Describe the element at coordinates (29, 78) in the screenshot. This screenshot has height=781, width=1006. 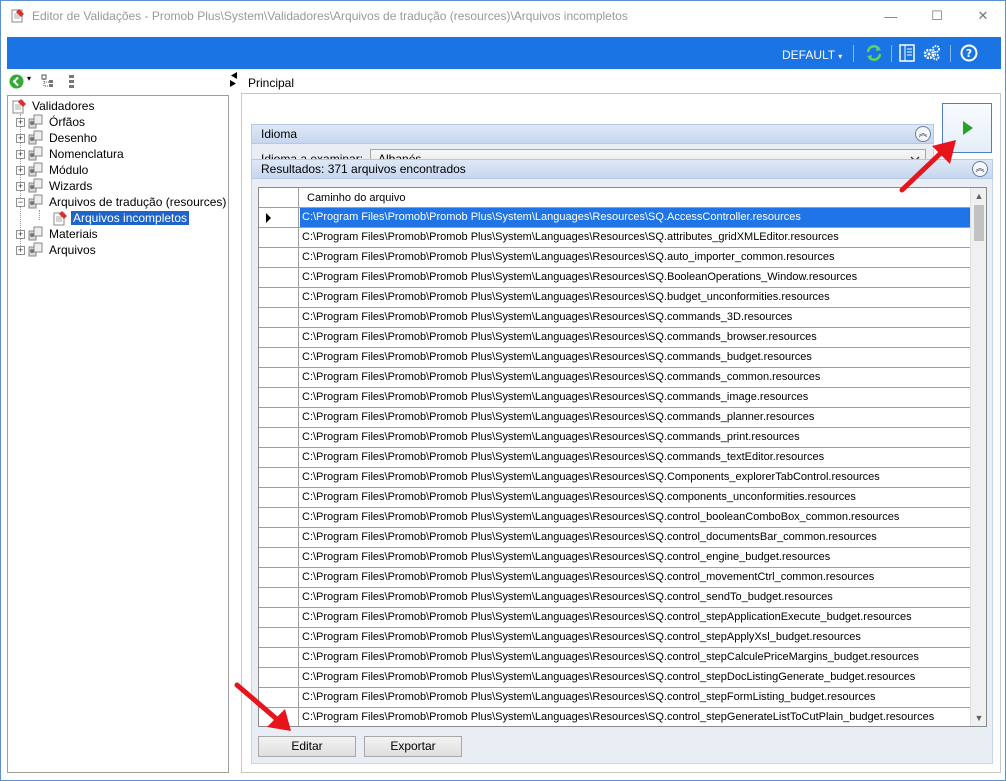
I see `chevron-down-icon: ▾` at that location.